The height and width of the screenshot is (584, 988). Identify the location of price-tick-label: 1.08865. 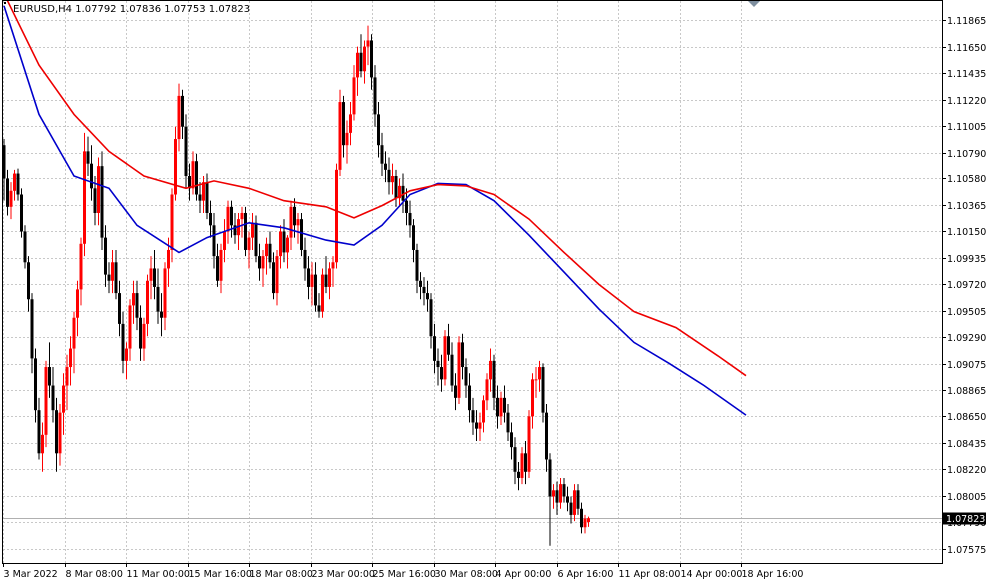
(966, 391).